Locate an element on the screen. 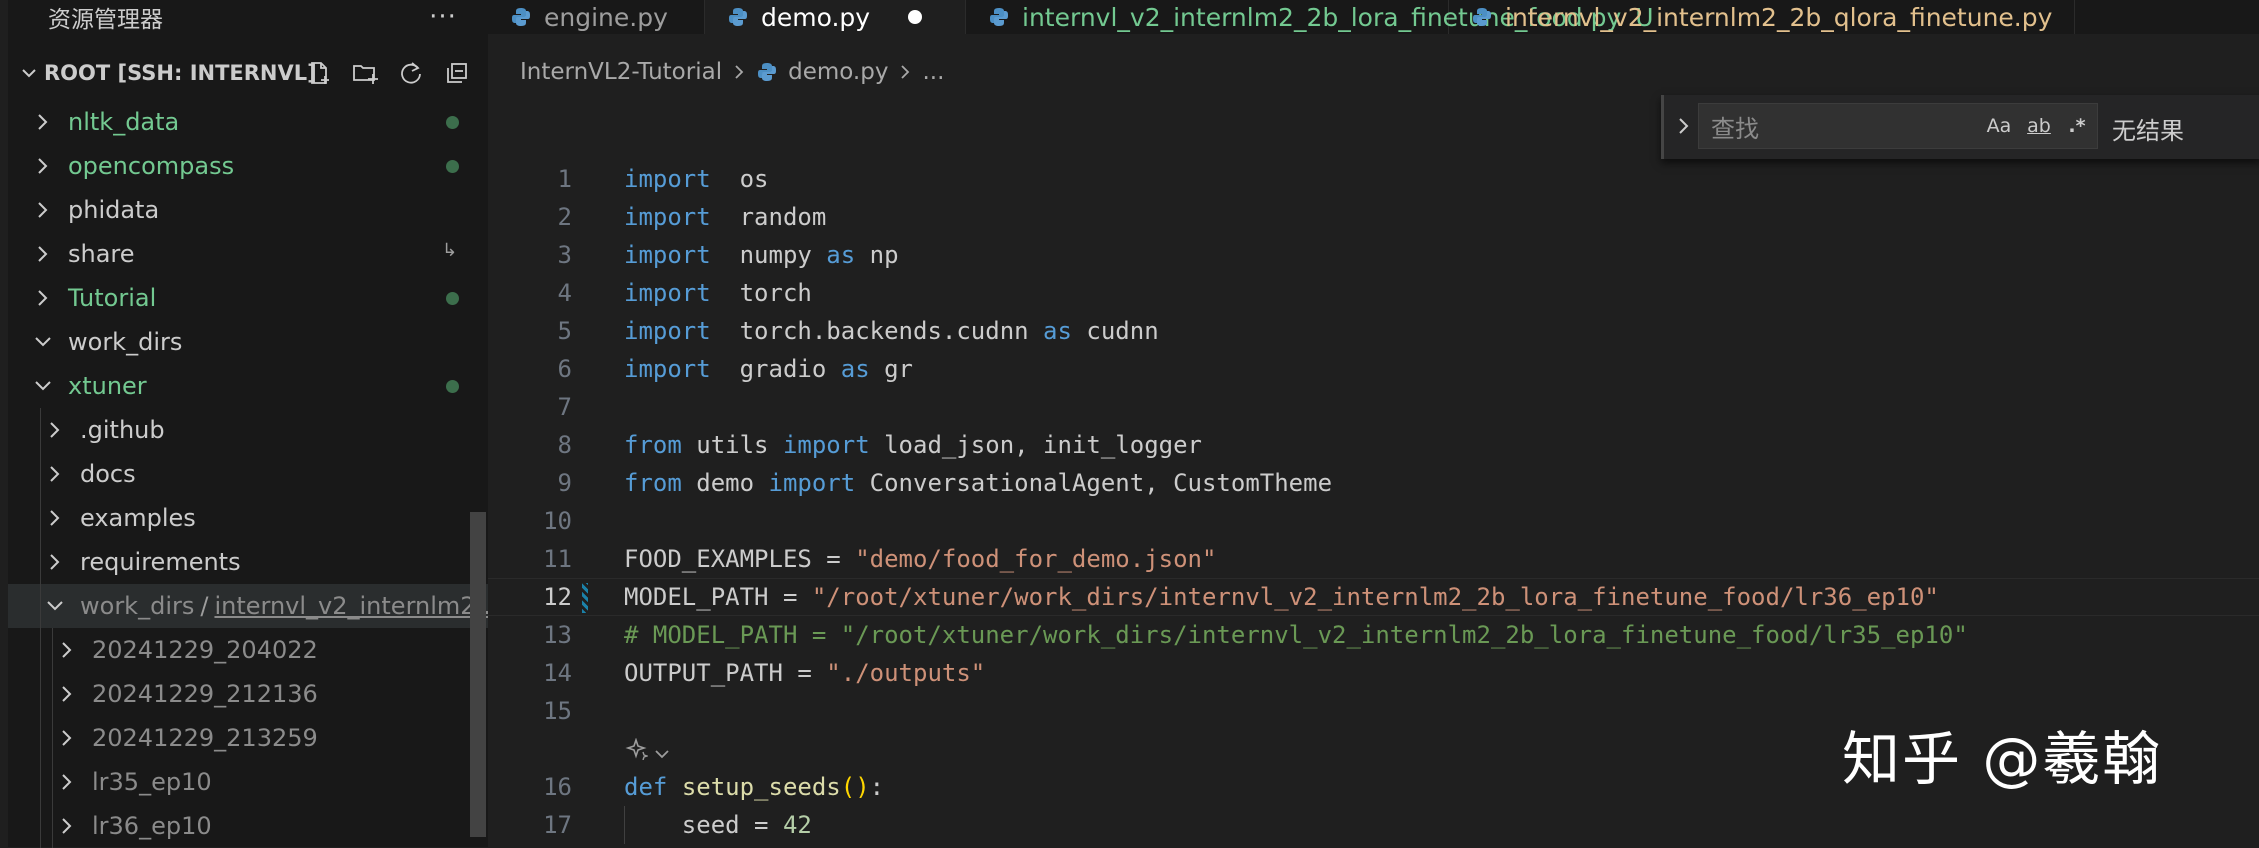 The image size is (2259, 848). refresh-icon is located at coordinates (411, 73).